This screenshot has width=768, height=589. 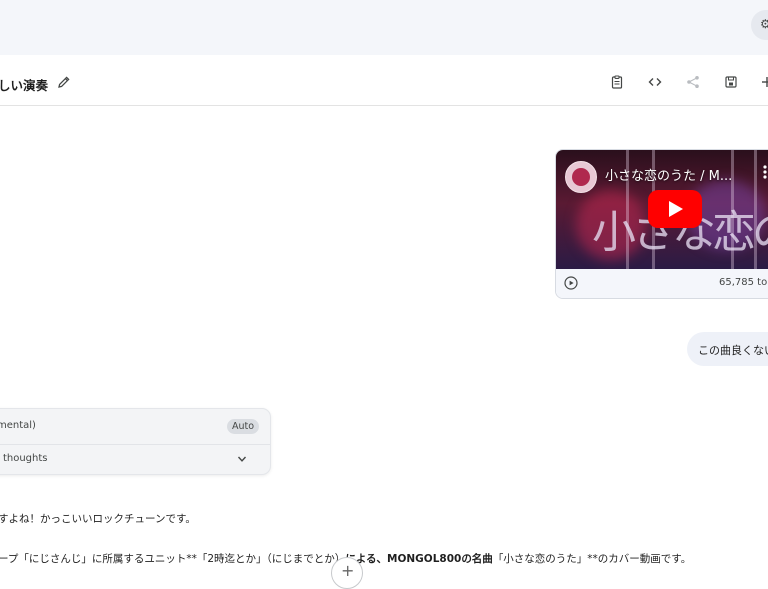 What do you see at coordinates (24, 85) in the screenshot?
I see `page-title: しい演奏` at bounding box center [24, 85].